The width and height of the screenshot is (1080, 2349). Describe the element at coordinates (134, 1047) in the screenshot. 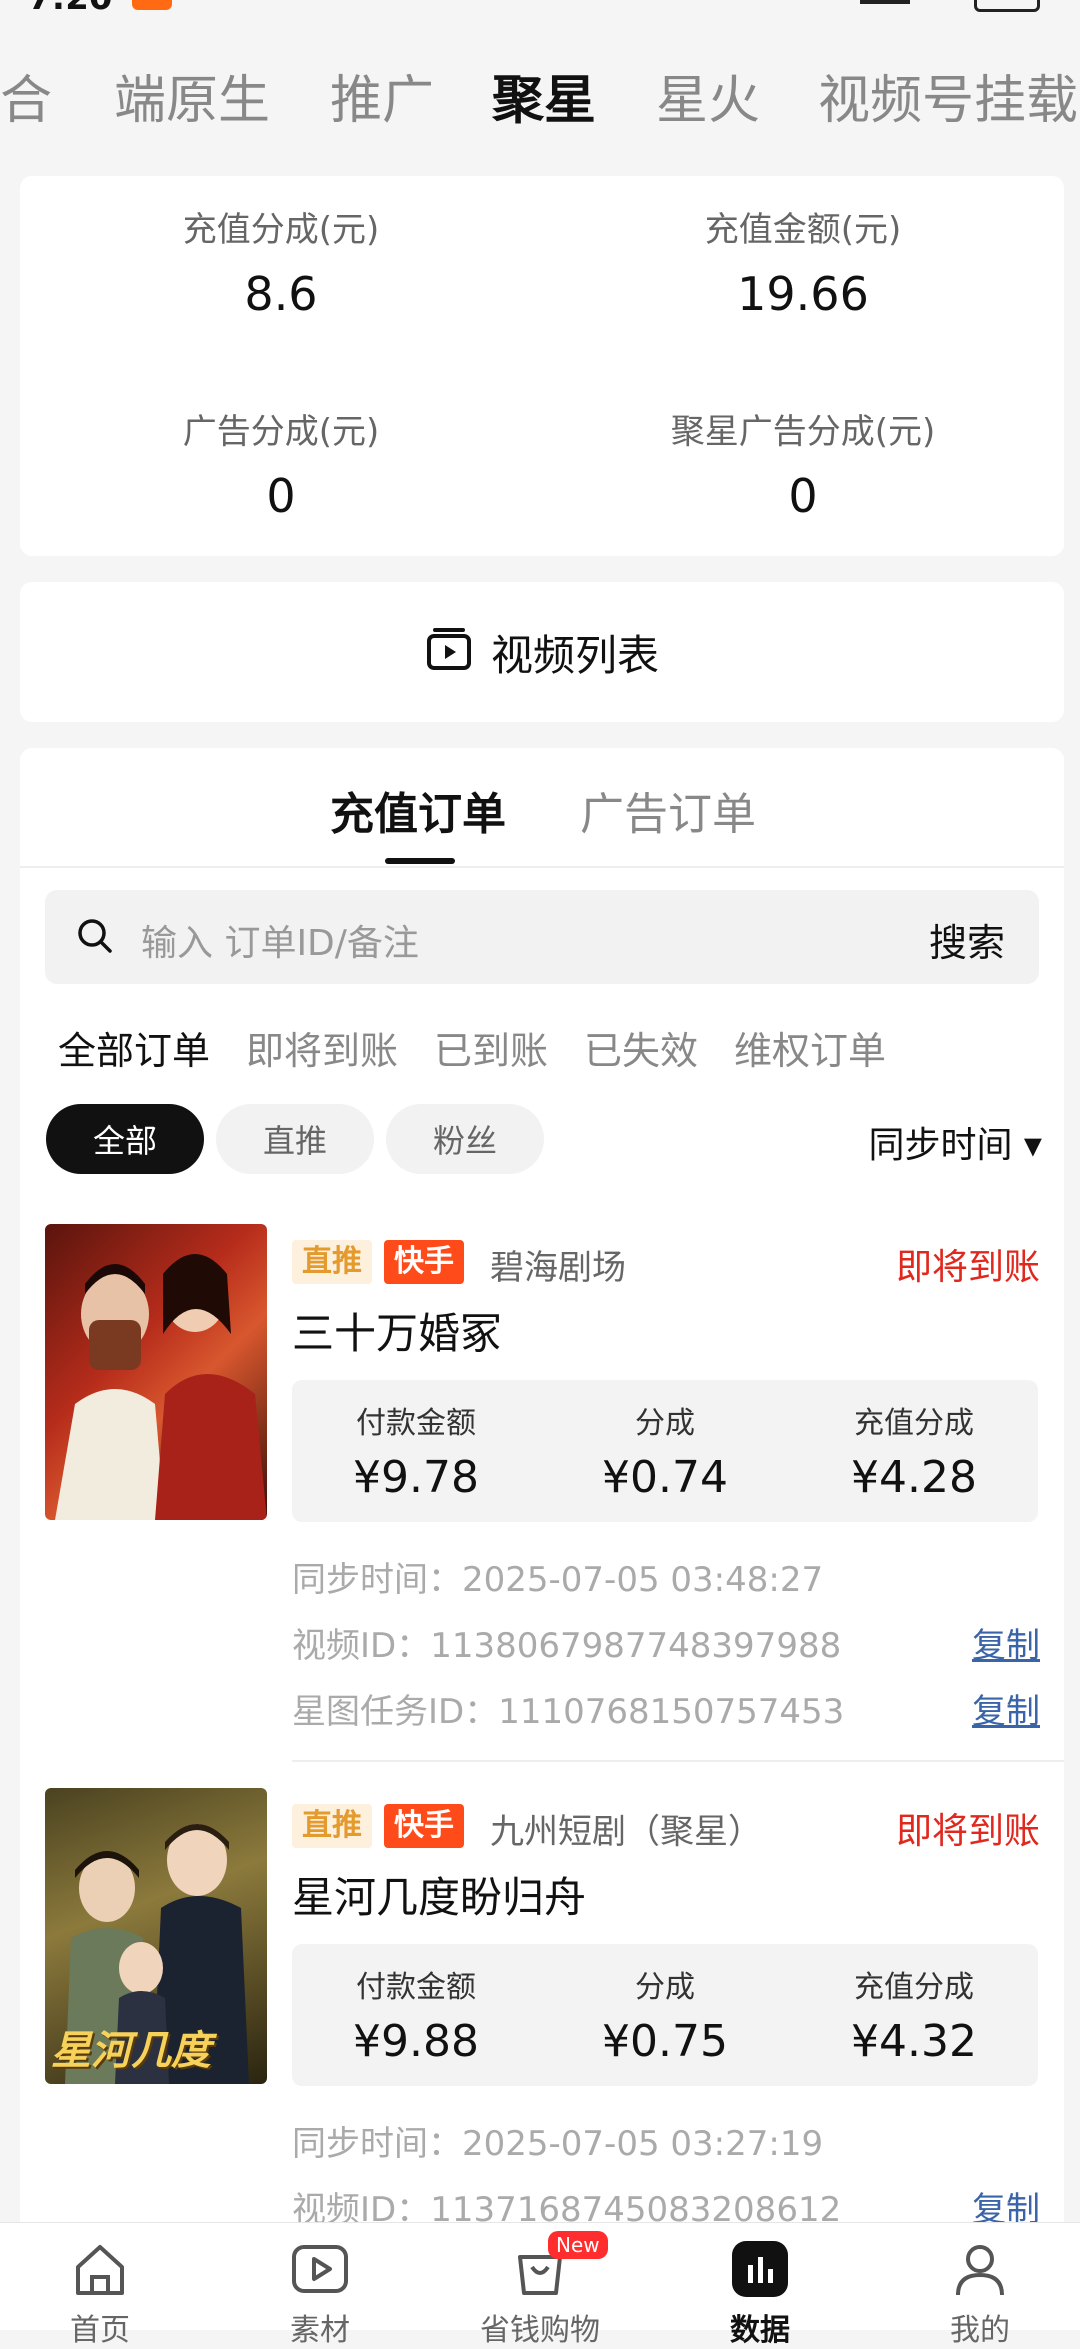

I see `filter-all-orders: 全部订单` at that location.